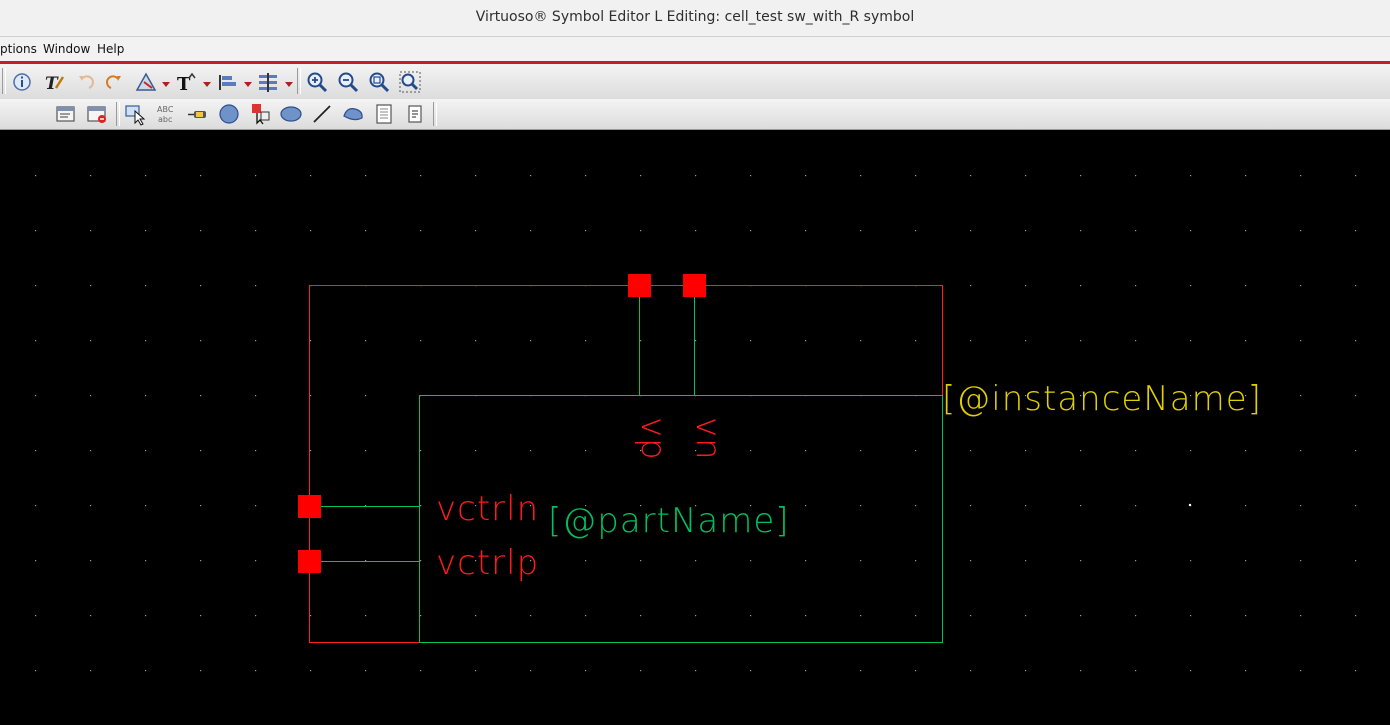 The height and width of the screenshot is (725, 1390). Describe the element at coordinates (186, 82) in the screenshot. I see `text-display-icon: T` at that location.